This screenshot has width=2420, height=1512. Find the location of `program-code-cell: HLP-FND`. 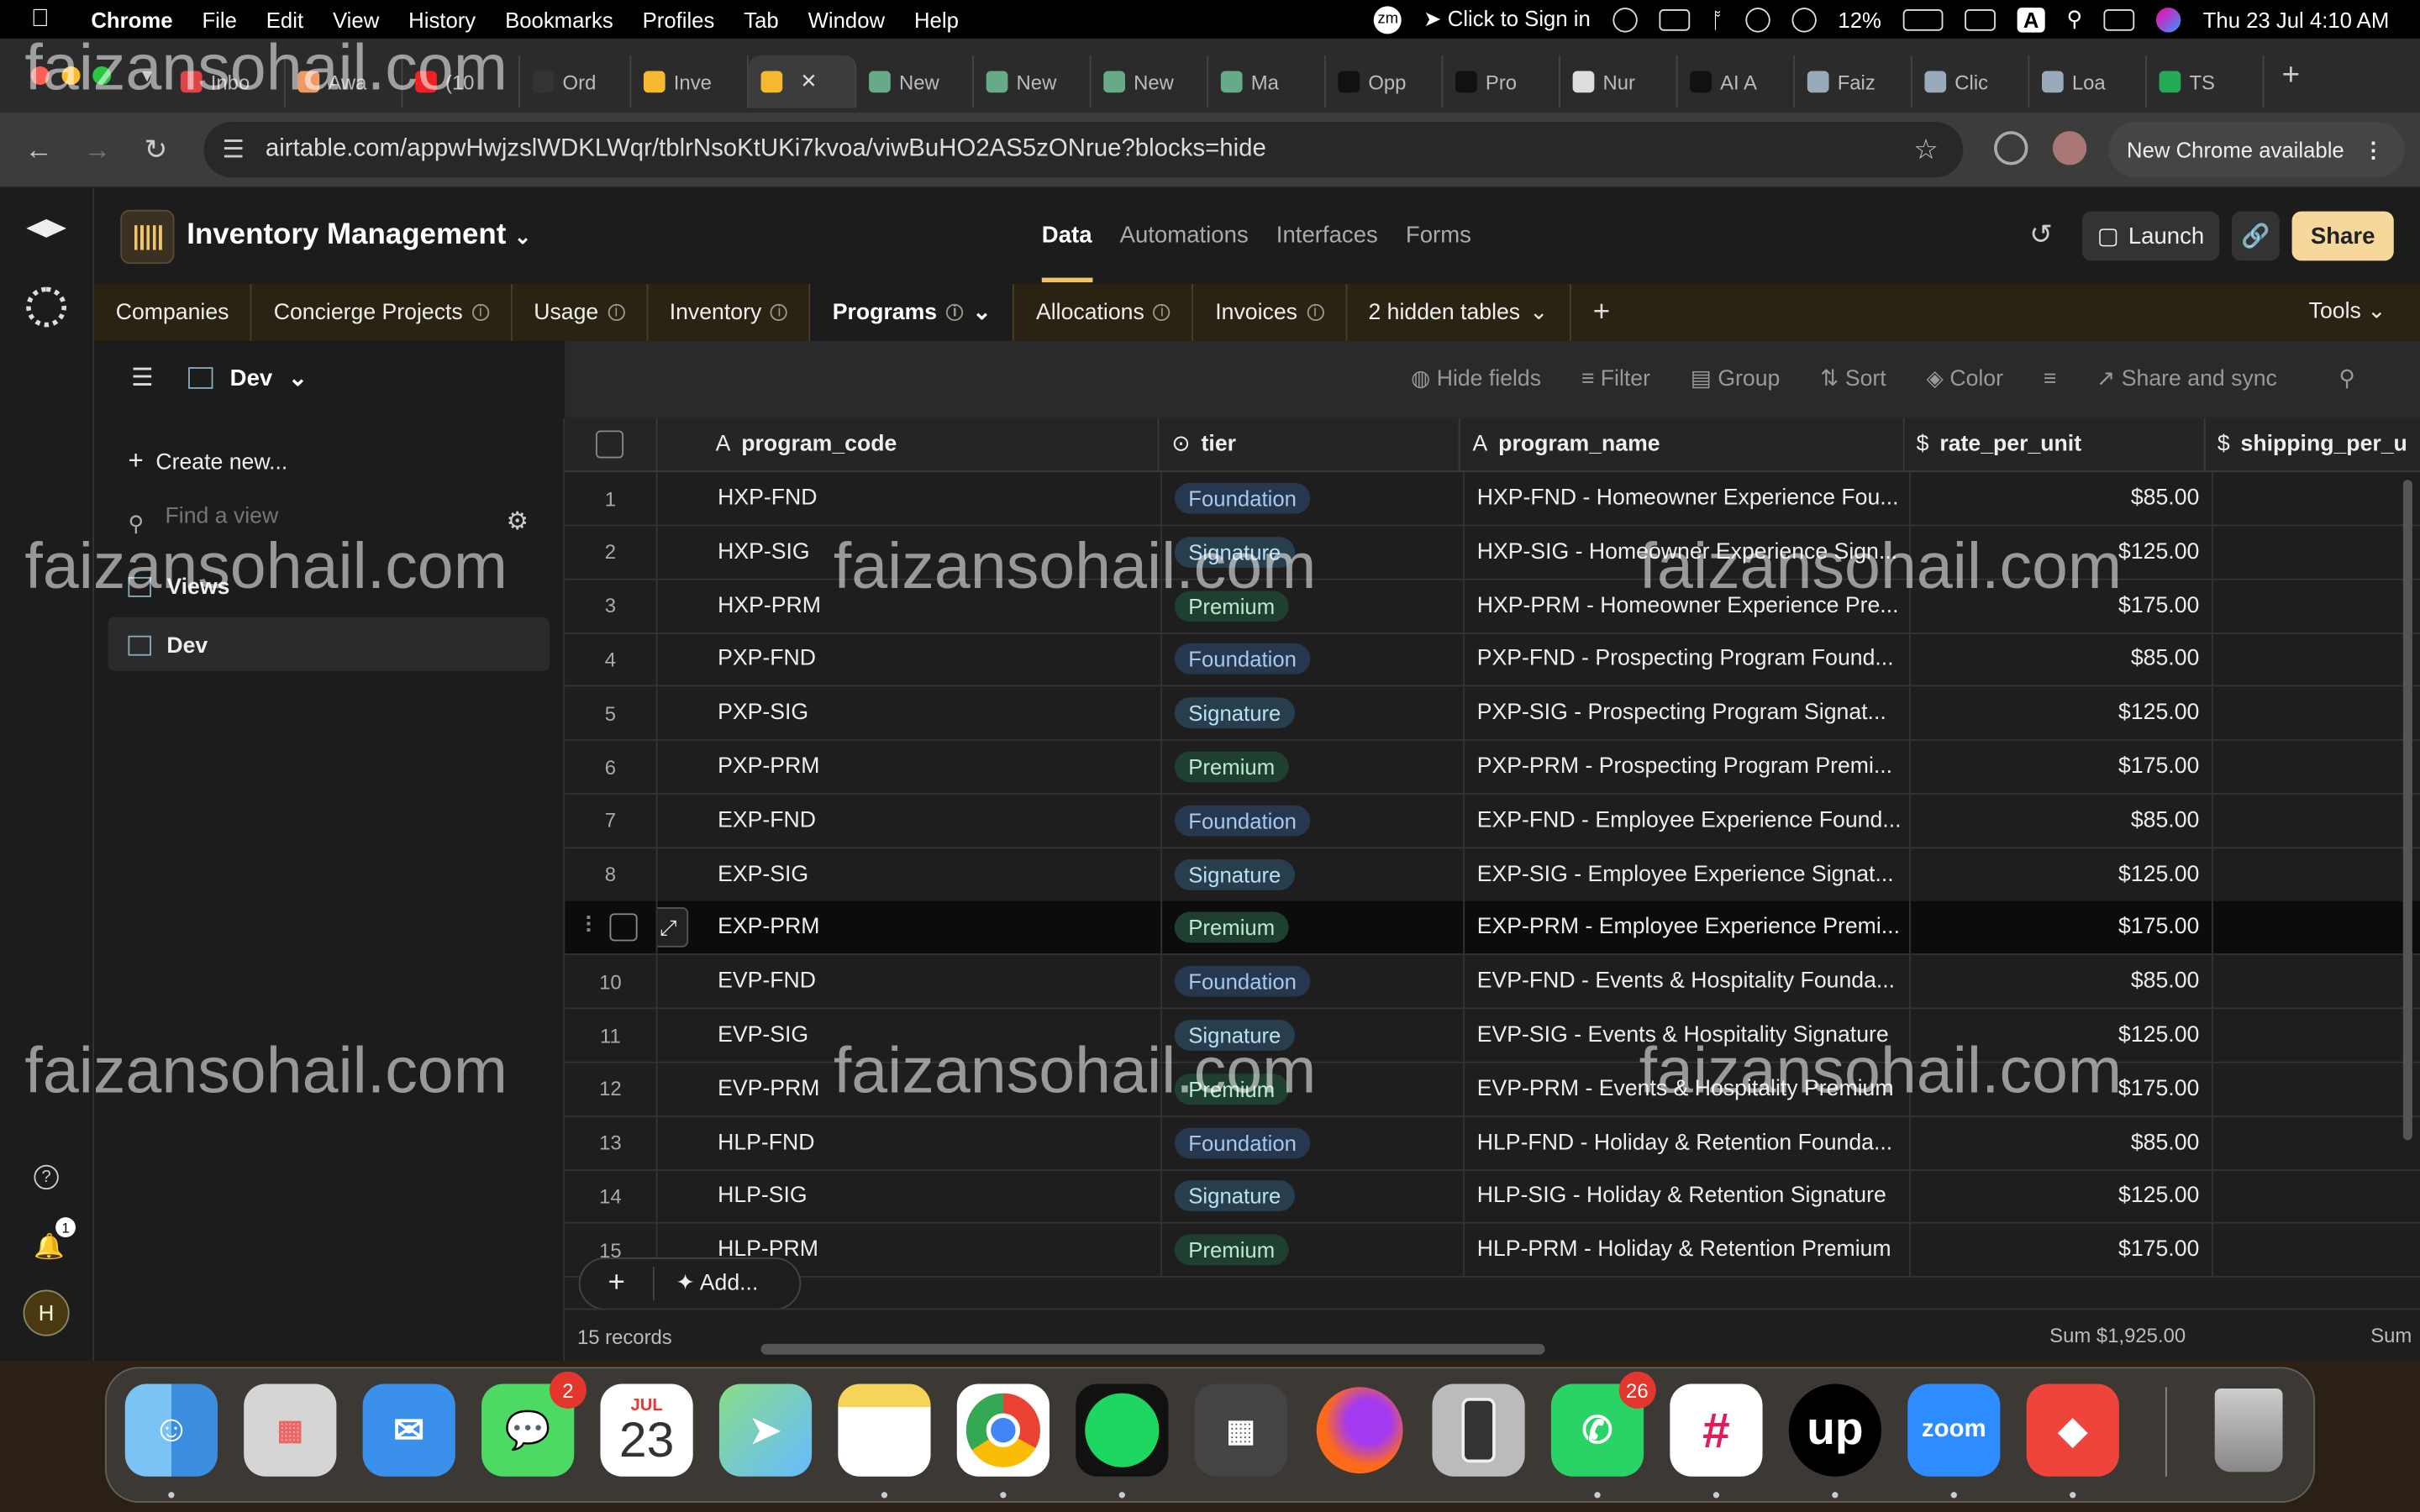

program-code-cell: HLP-FND is located at coordinates (910, 1142).